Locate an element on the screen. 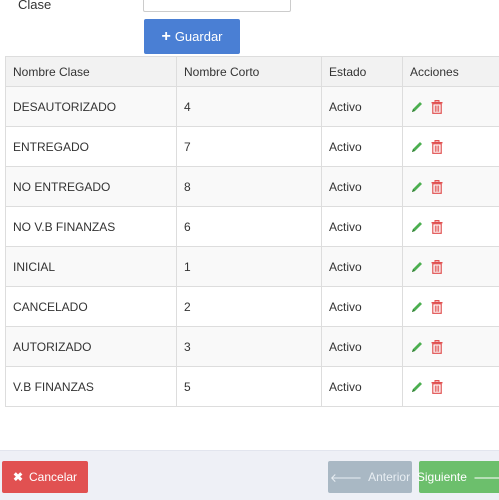 The image size is (499, 500). cancel-label: Cancelar is located at coordinates (53, 477).